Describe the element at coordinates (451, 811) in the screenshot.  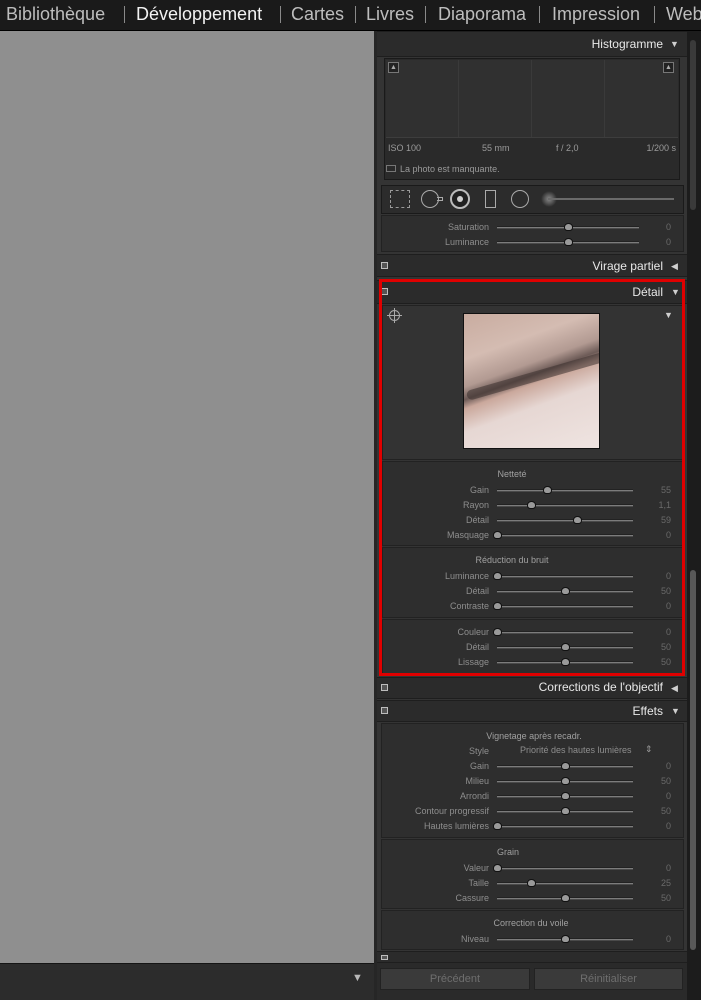
I see `slider-label: Contour progressif` at that location.